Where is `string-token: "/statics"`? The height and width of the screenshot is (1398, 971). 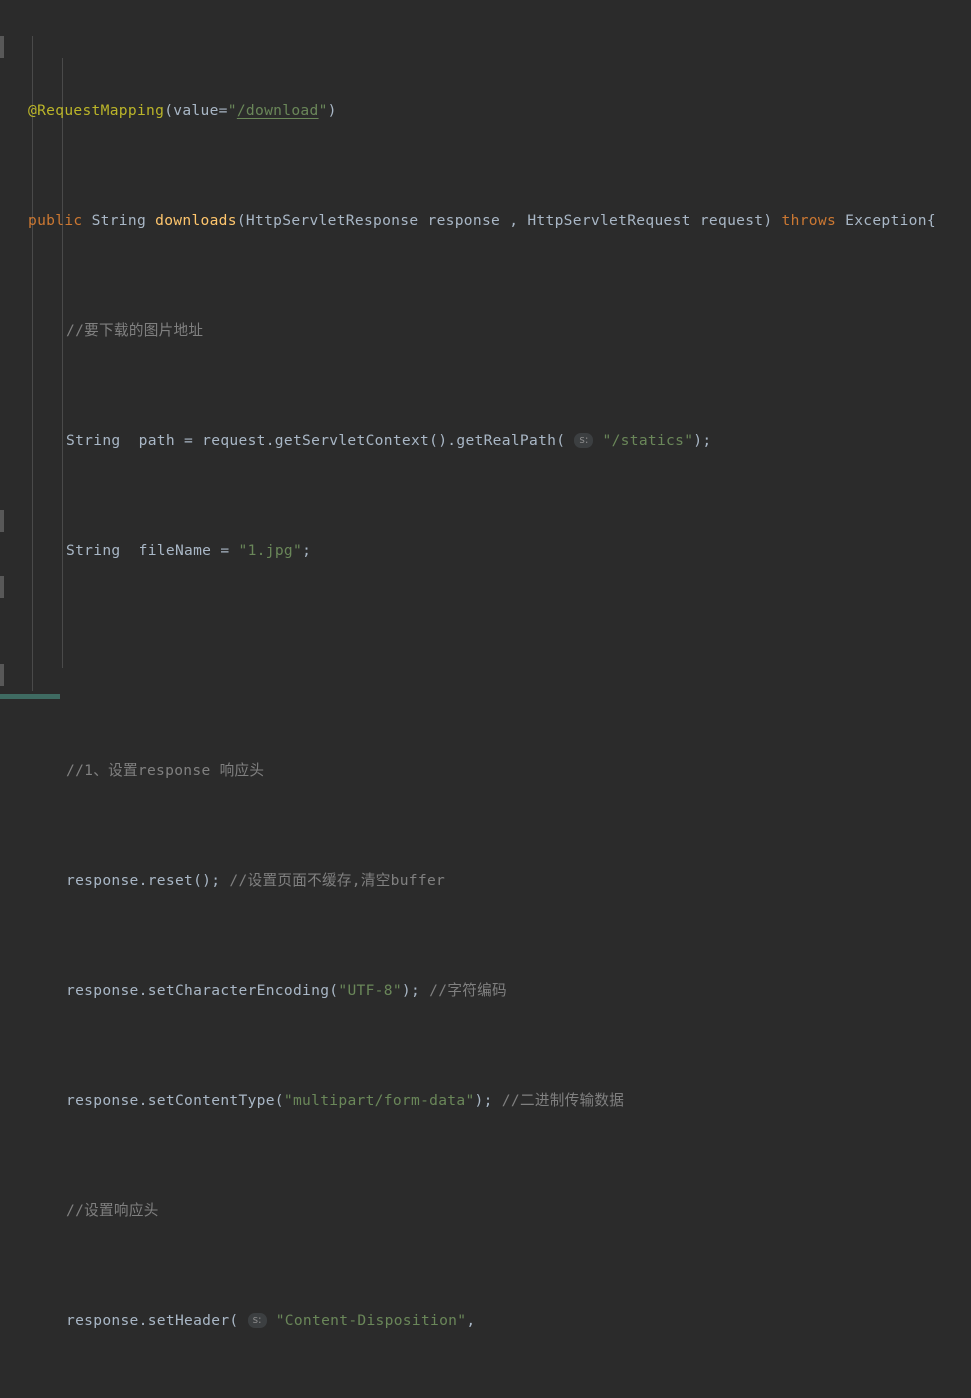 string-token: "/statics" is located at coordinates (648, 440).